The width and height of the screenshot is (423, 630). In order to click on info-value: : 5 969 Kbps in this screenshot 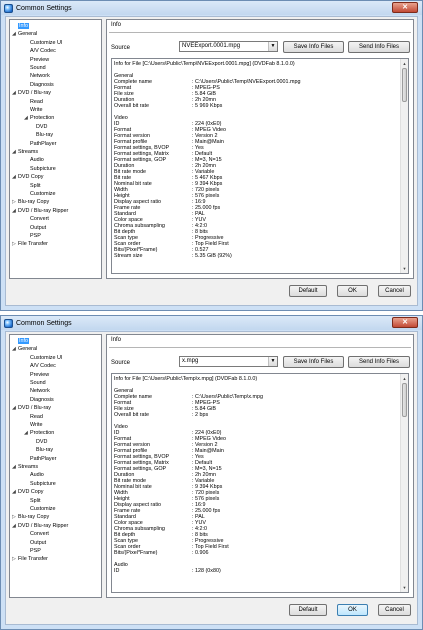, I will do `click(207, 106)`.